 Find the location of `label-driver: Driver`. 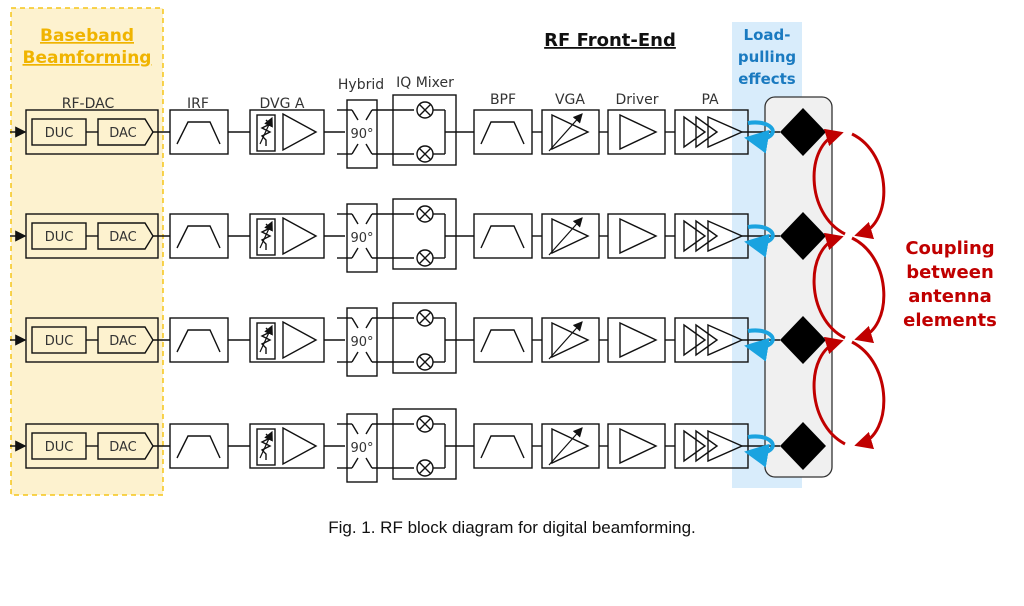

label-driver: Driver is located at coordinates (636, 100).